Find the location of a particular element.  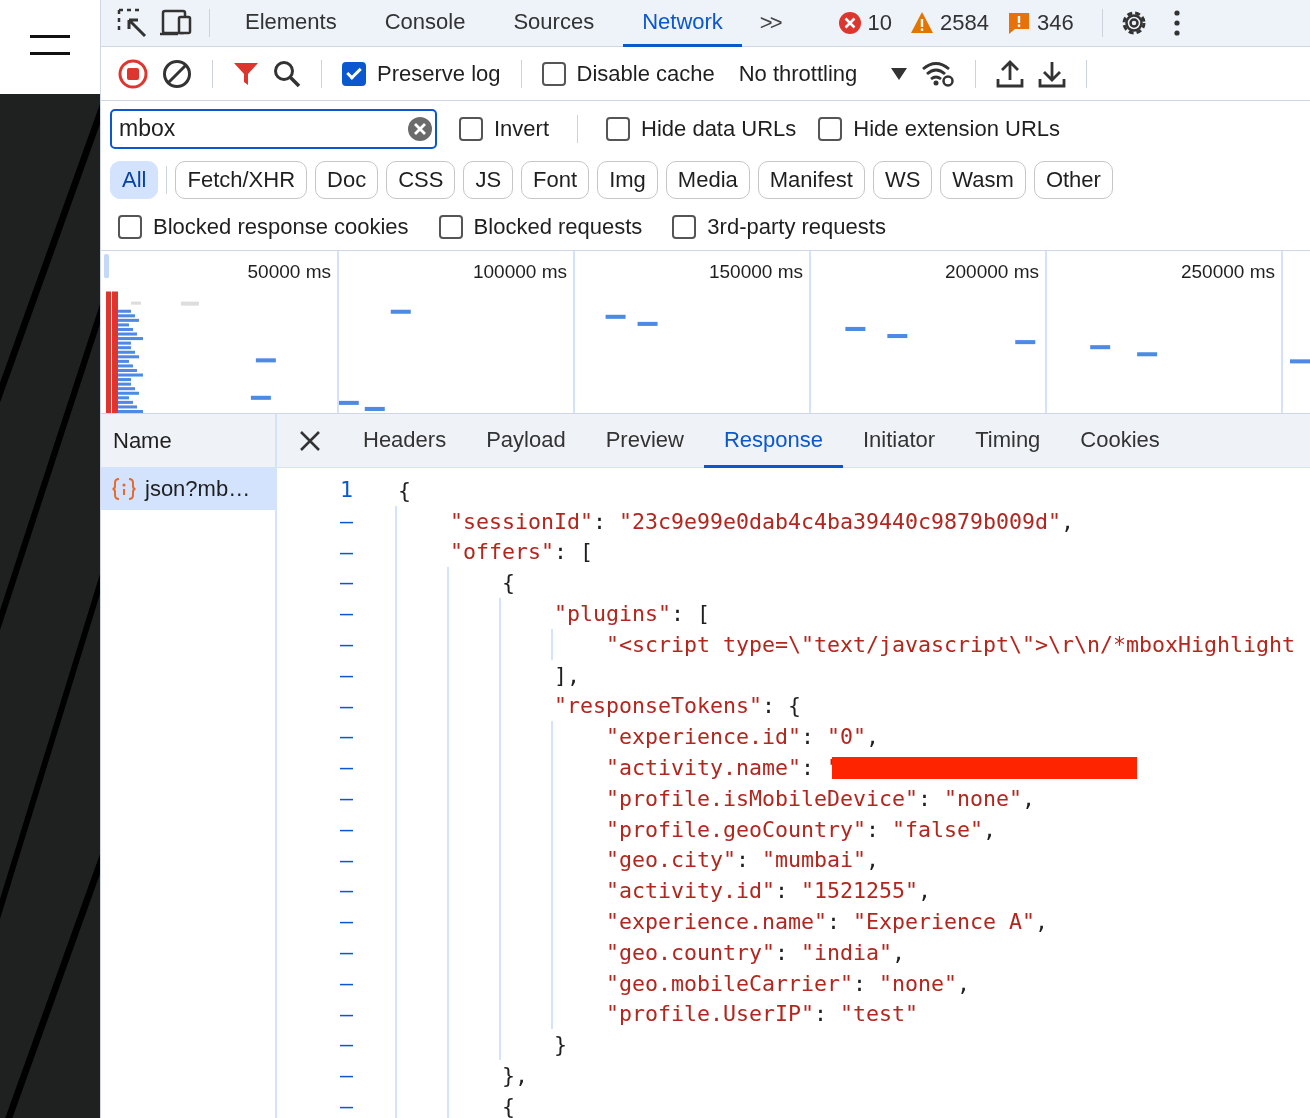

count-label: 10 is located at coordinates (880, 23).